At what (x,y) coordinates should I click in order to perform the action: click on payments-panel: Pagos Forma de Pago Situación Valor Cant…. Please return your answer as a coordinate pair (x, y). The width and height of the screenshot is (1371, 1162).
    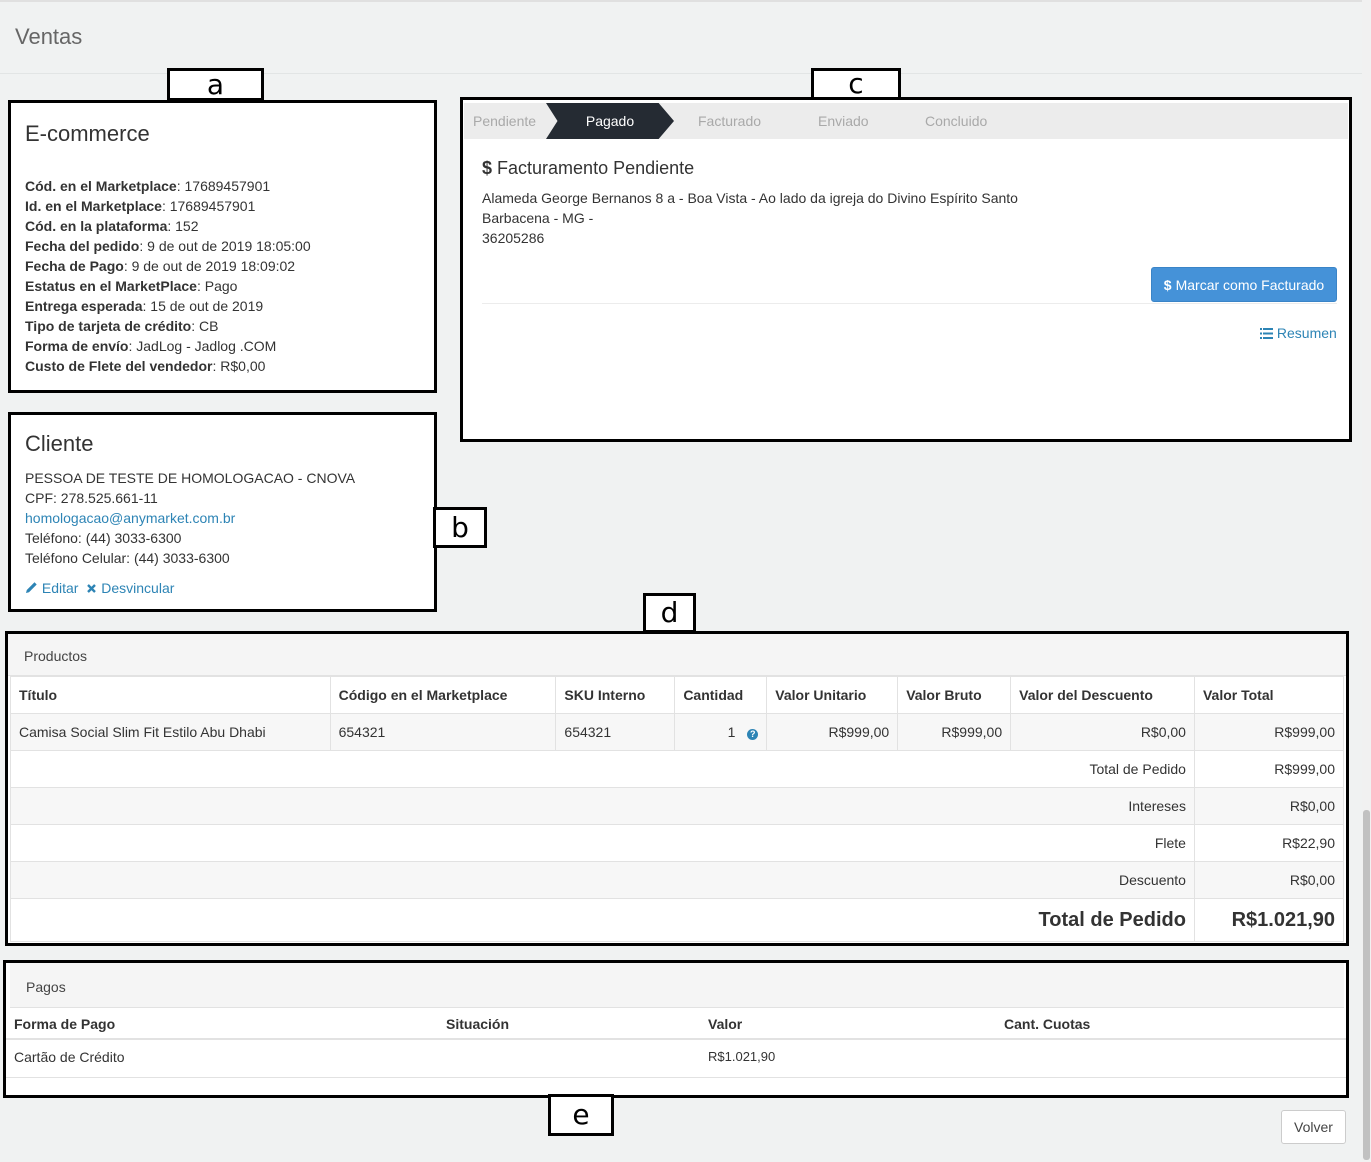
    Looking at the image, I should click on (676, 1029).